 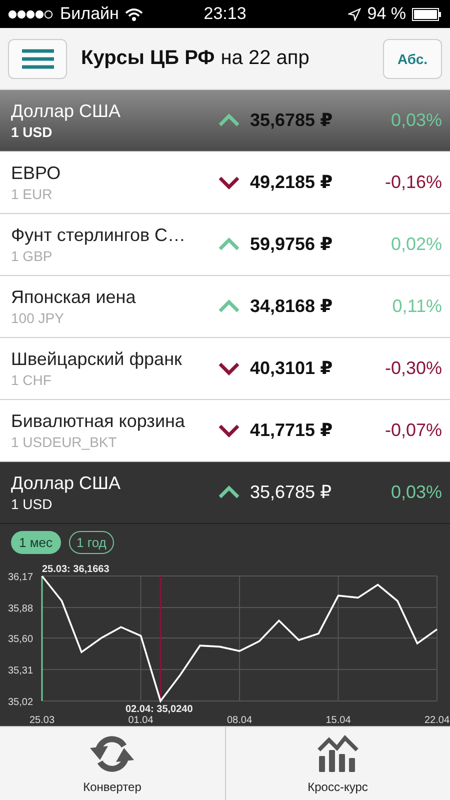 I want to click on clock: 23:13, so click(x=225, y=14).